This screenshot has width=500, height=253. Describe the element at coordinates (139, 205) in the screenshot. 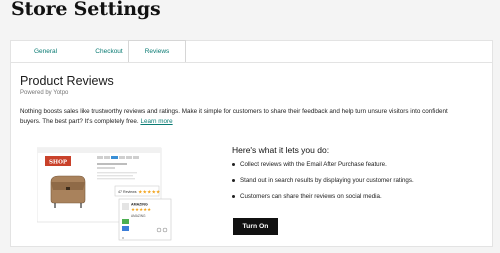

I see `review-card-title: AMAZING` at that location.